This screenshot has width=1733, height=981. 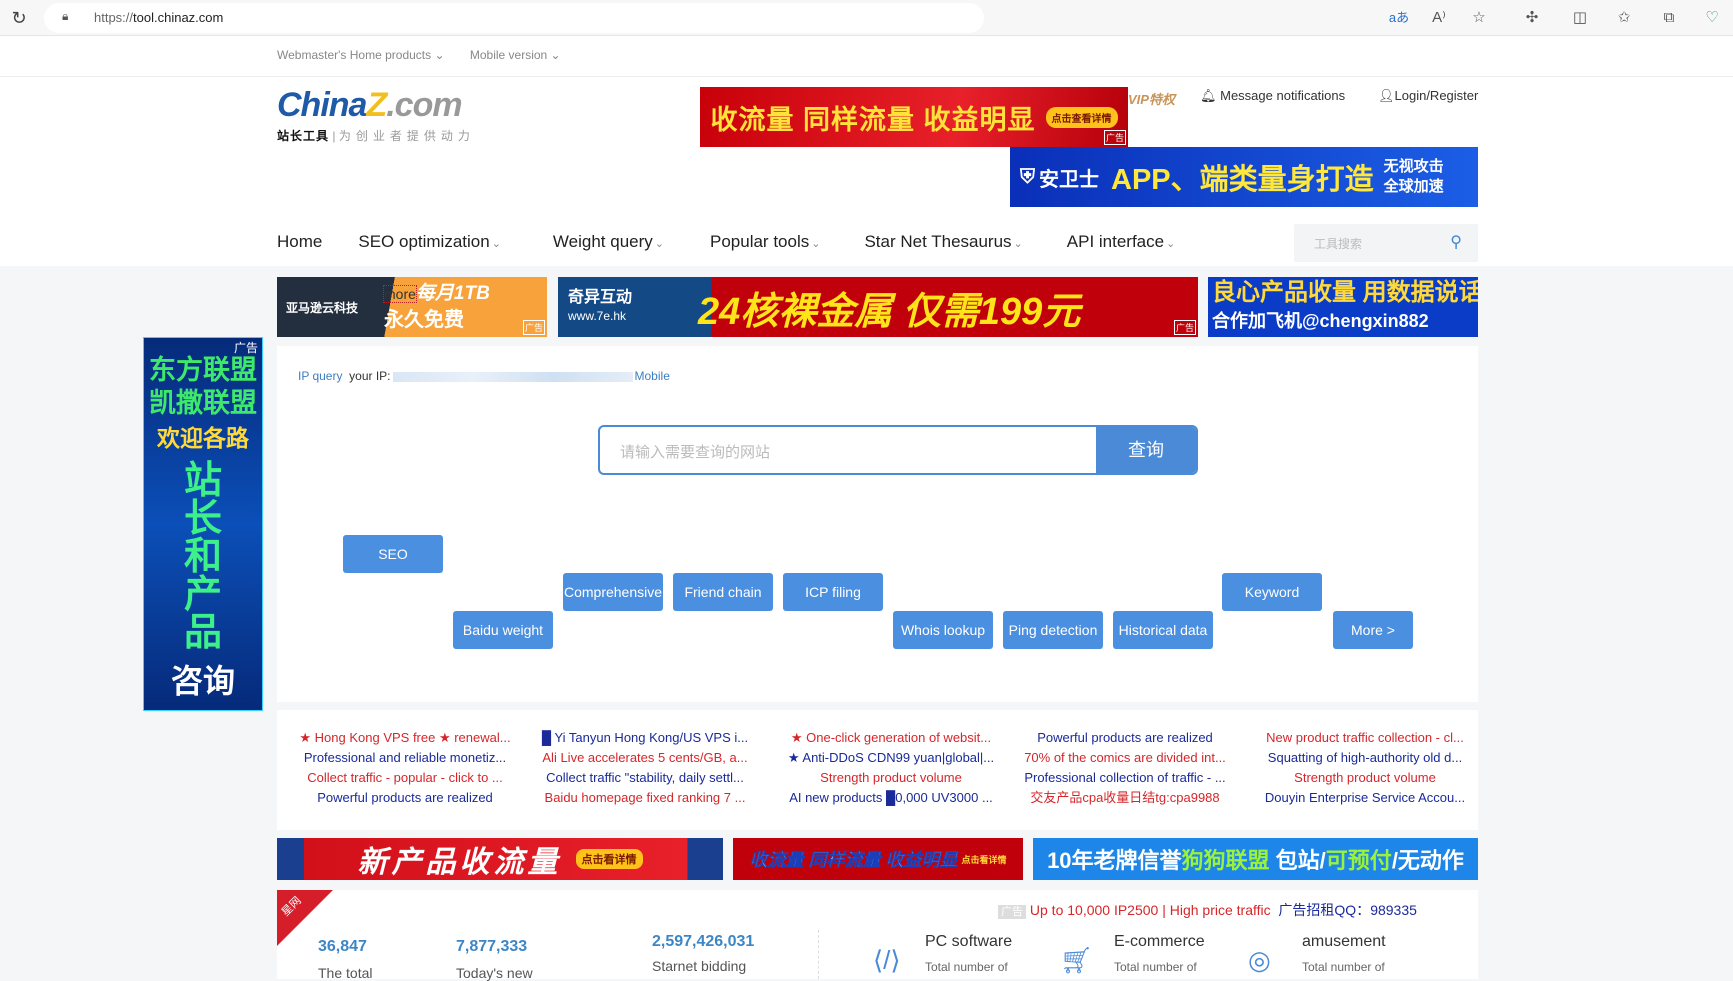 What do you see at coordinates (1150, 910) in the screenshot?
I see `stats-ad-red: Up to 10,000 IP2500 | High price traffic` at bounding box center [1150, 910].